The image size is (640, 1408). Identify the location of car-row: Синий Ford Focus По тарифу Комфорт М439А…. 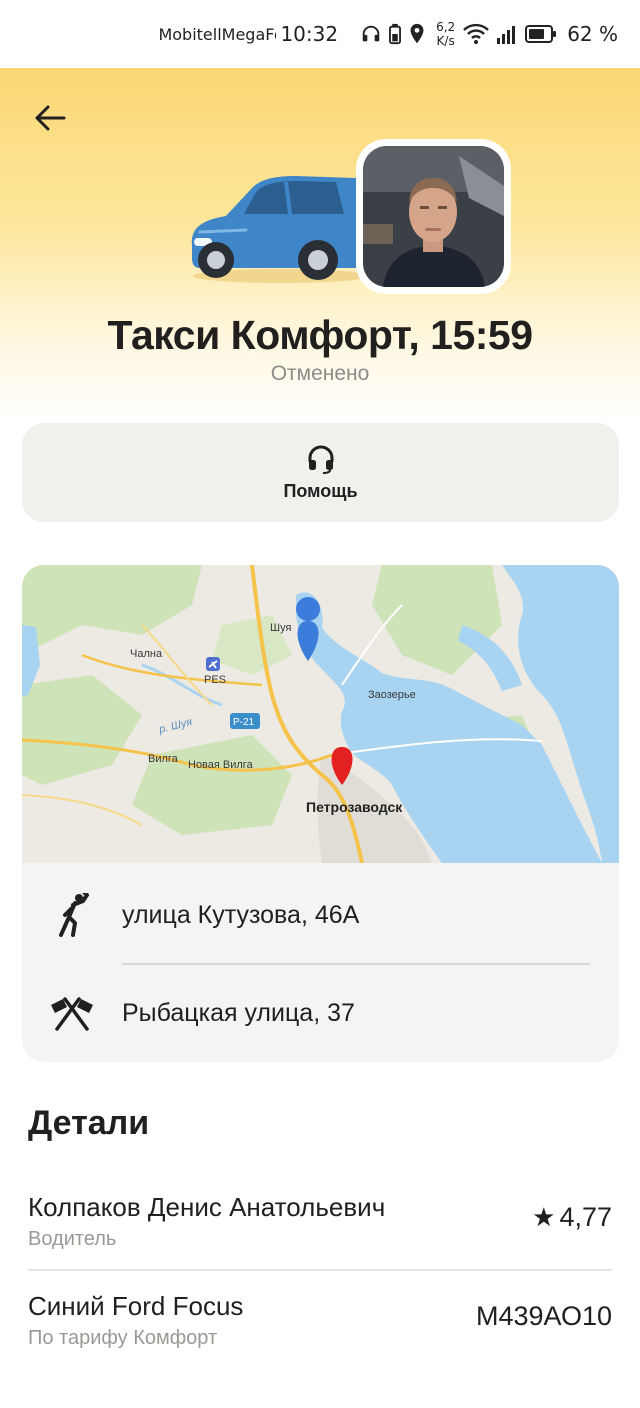
(320, 1331).